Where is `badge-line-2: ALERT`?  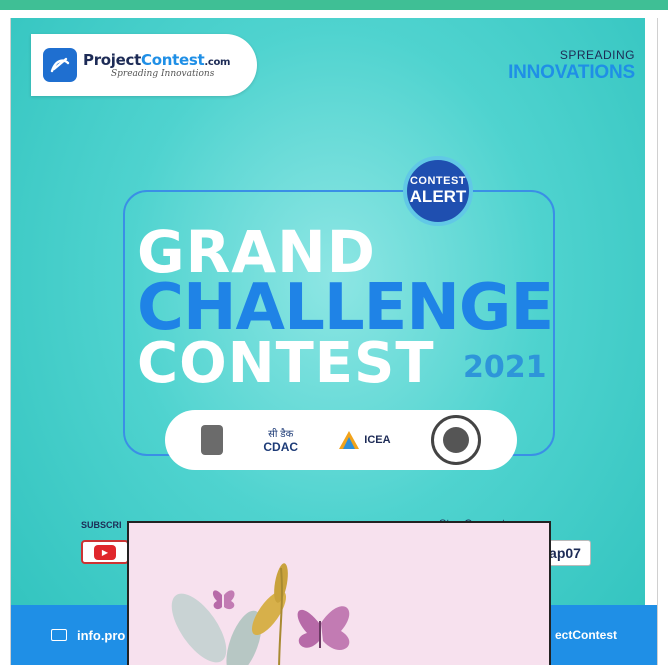 badge-line-2: ALERT is located at coordinates (438, 196).